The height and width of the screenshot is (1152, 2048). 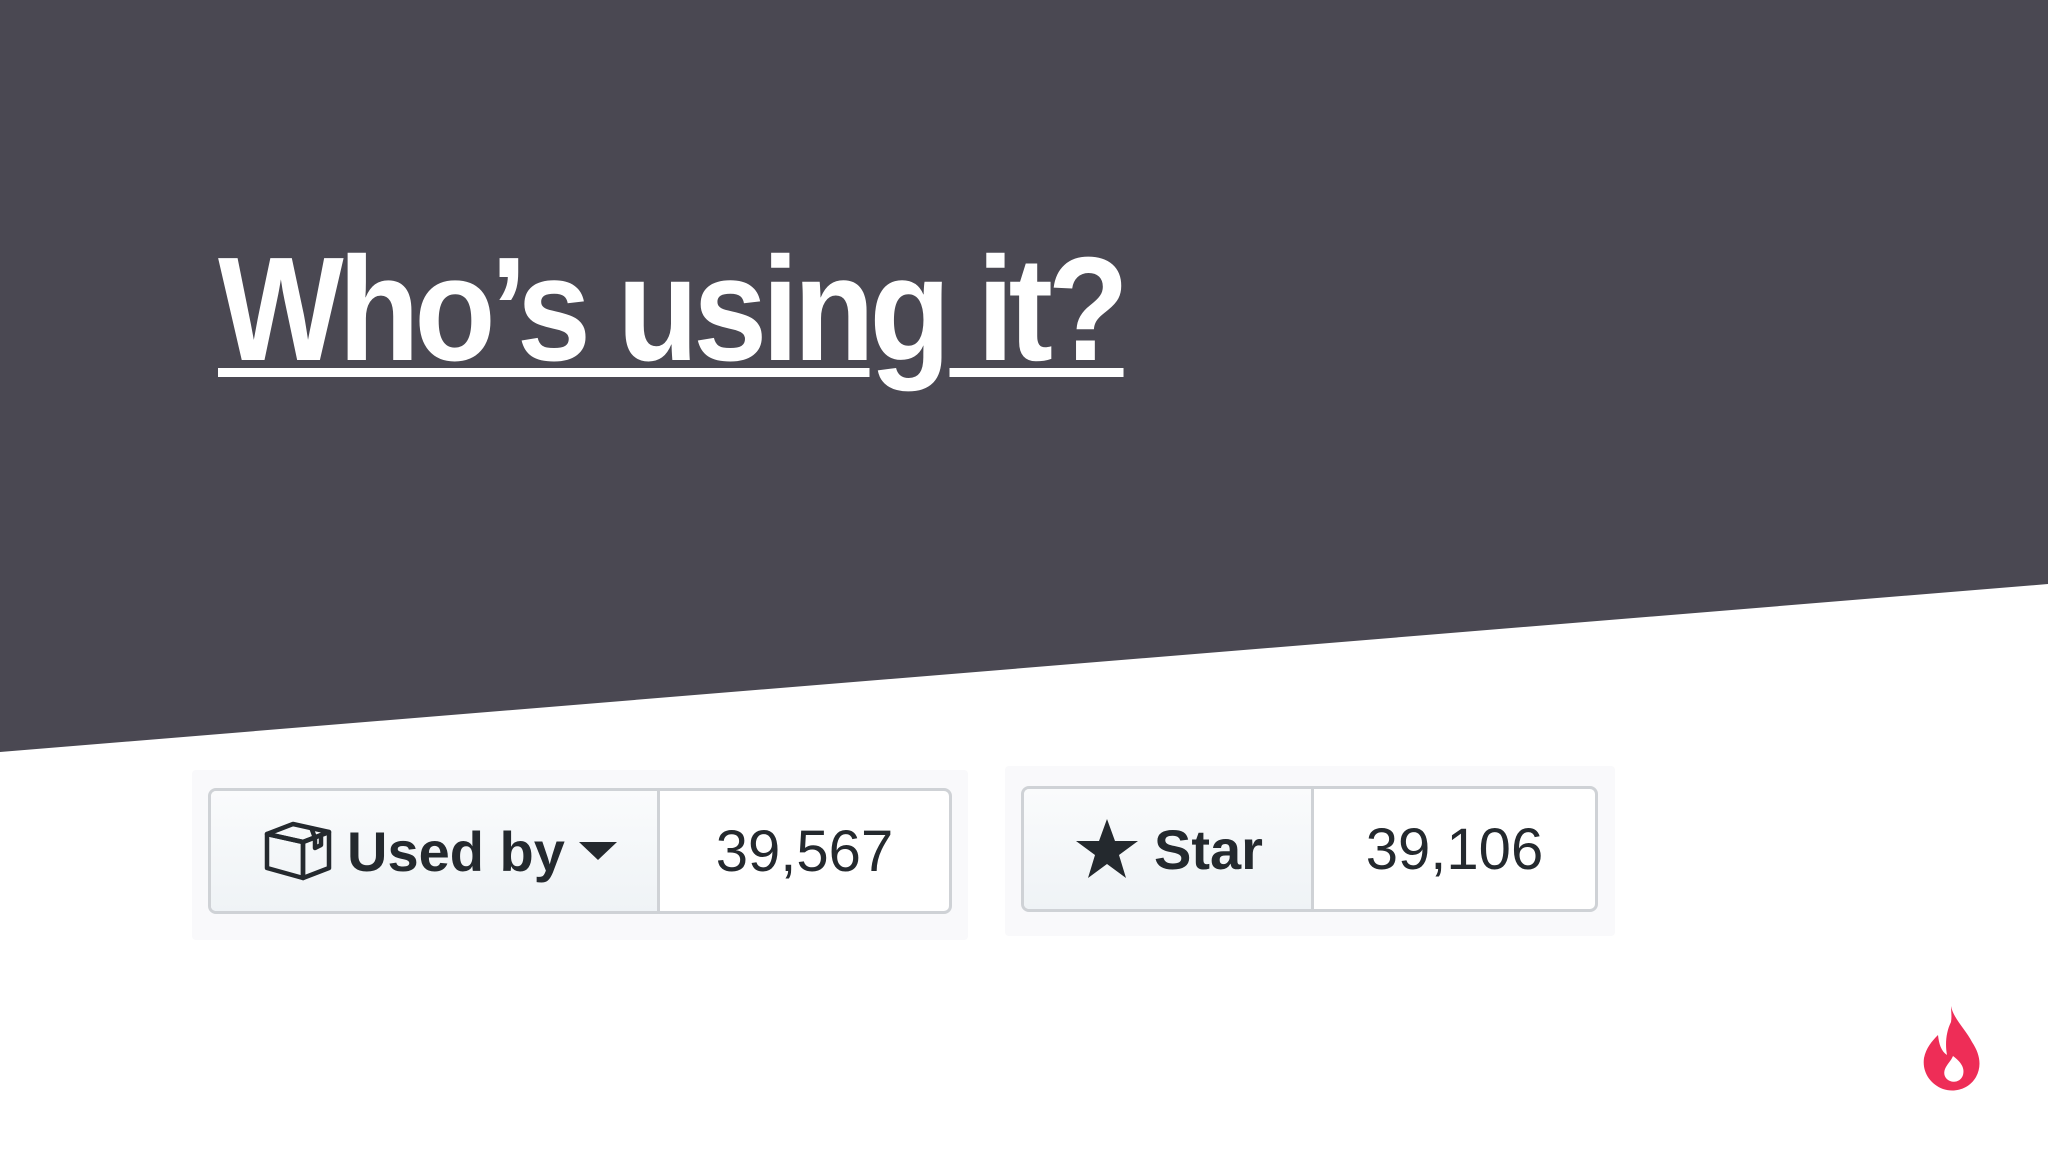 What do you see at coordinates (804, 851) in the screenshot?
I see `used-by-count: 39,567` at bounding box center [804, 851].